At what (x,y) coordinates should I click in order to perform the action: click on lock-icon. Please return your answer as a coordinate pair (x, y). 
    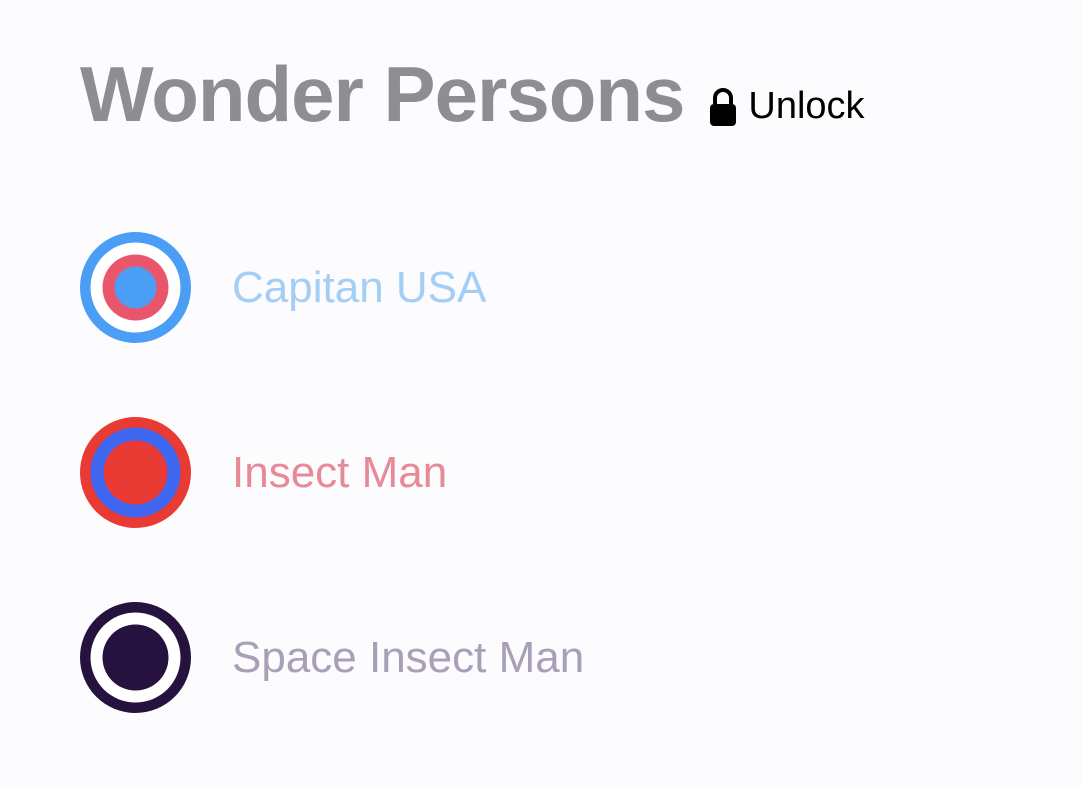
    Looking at the image, I should click on (723, 106).